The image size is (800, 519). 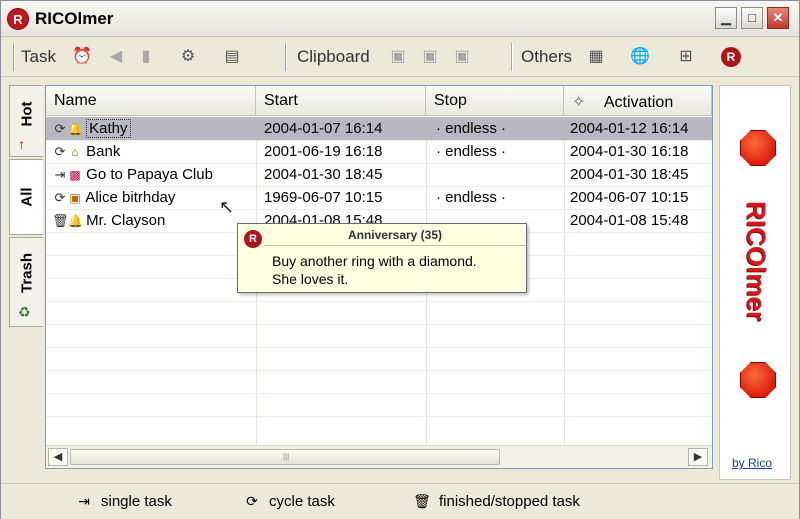 What do you see at coordinates (227, 207) in the screenshot?
I see `mouse-cursor-icon: ↖` at bounding box center [227, 207].